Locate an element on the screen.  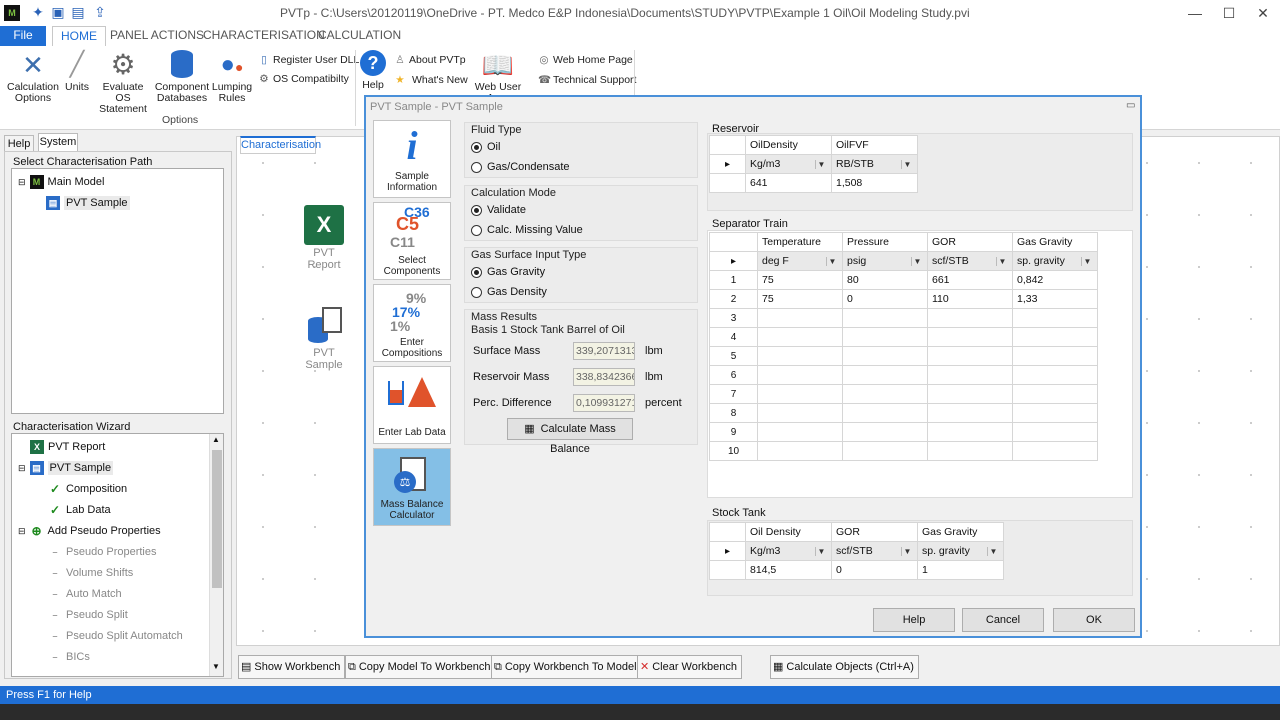
radio-gas-gravity: Gas Gravity is located at coordinates (508, 272).